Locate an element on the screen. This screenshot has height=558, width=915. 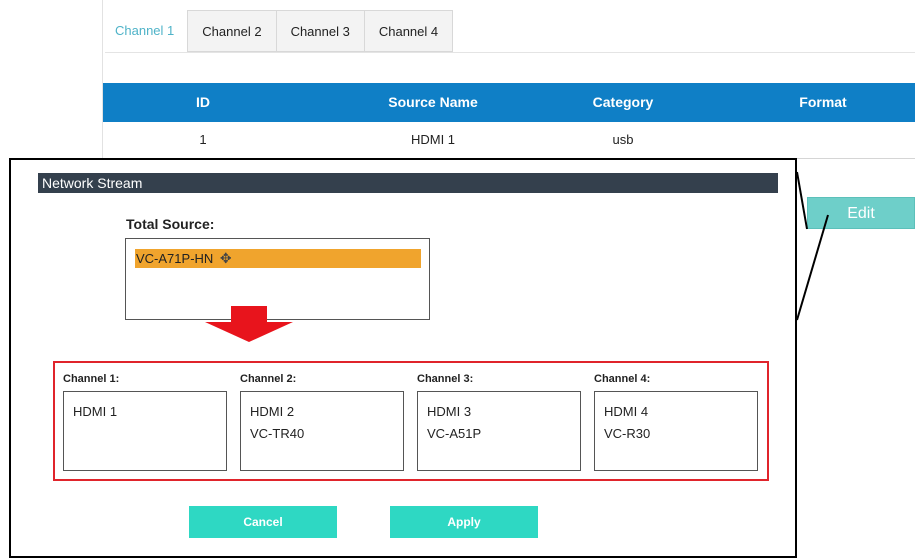
list-item: HDMI 1 is located at coordinates (149, 412).